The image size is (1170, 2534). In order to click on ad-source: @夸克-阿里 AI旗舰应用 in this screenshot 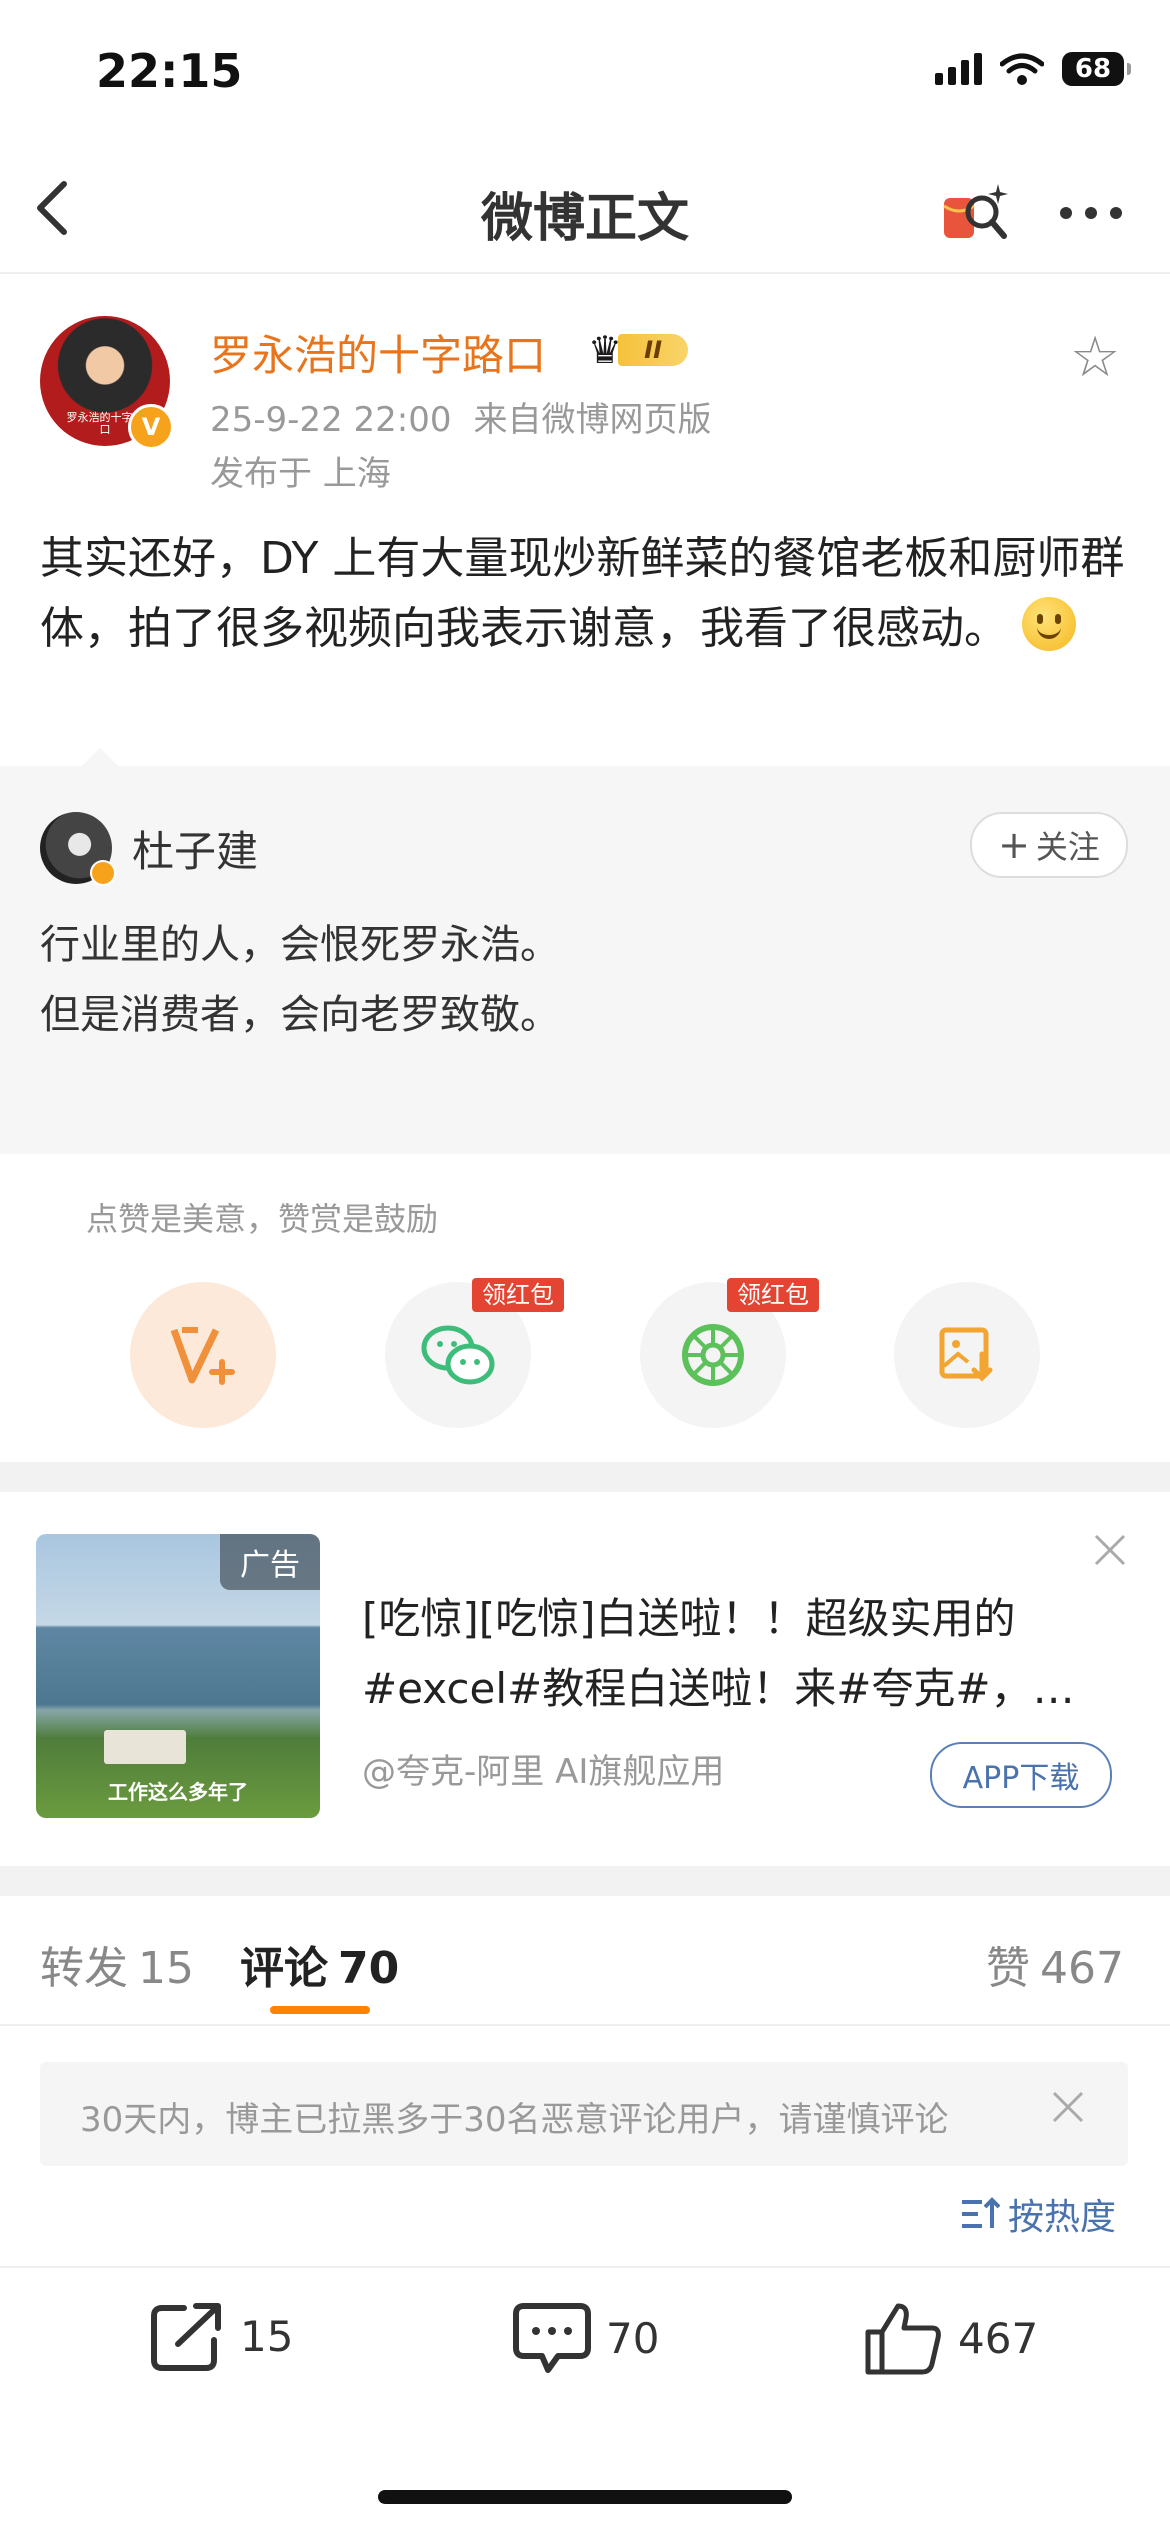, I will do `click(543, 1772)`.